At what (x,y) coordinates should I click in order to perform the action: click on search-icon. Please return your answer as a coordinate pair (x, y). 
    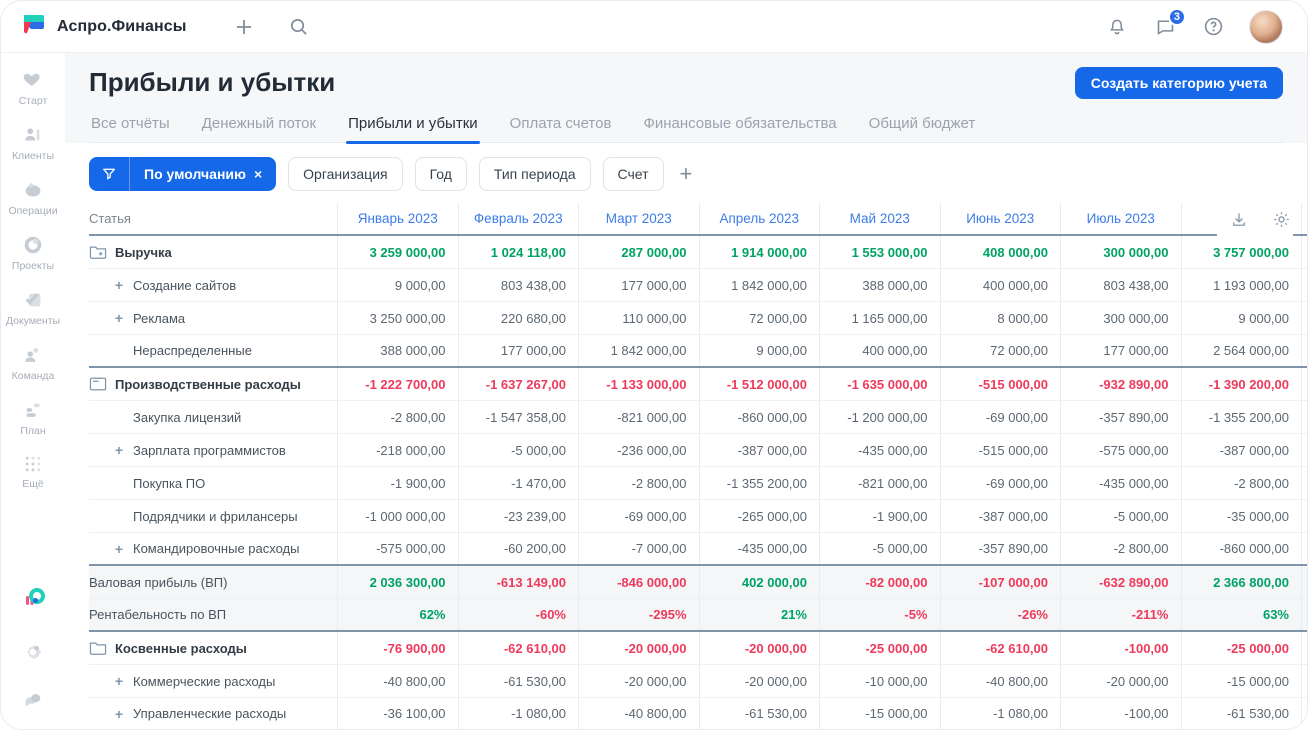
    Looking at the image, I should click on (298, 27).